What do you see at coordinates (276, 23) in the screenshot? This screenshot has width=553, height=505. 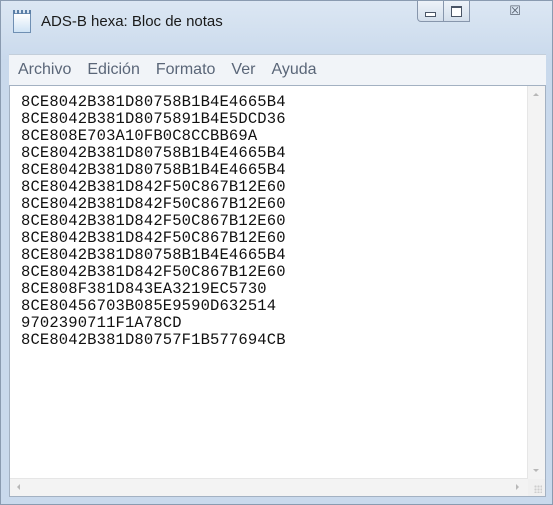 I see `title-bar: ADS-B hexa: Bloc de notas ☒` at bounding box center [276, 23].